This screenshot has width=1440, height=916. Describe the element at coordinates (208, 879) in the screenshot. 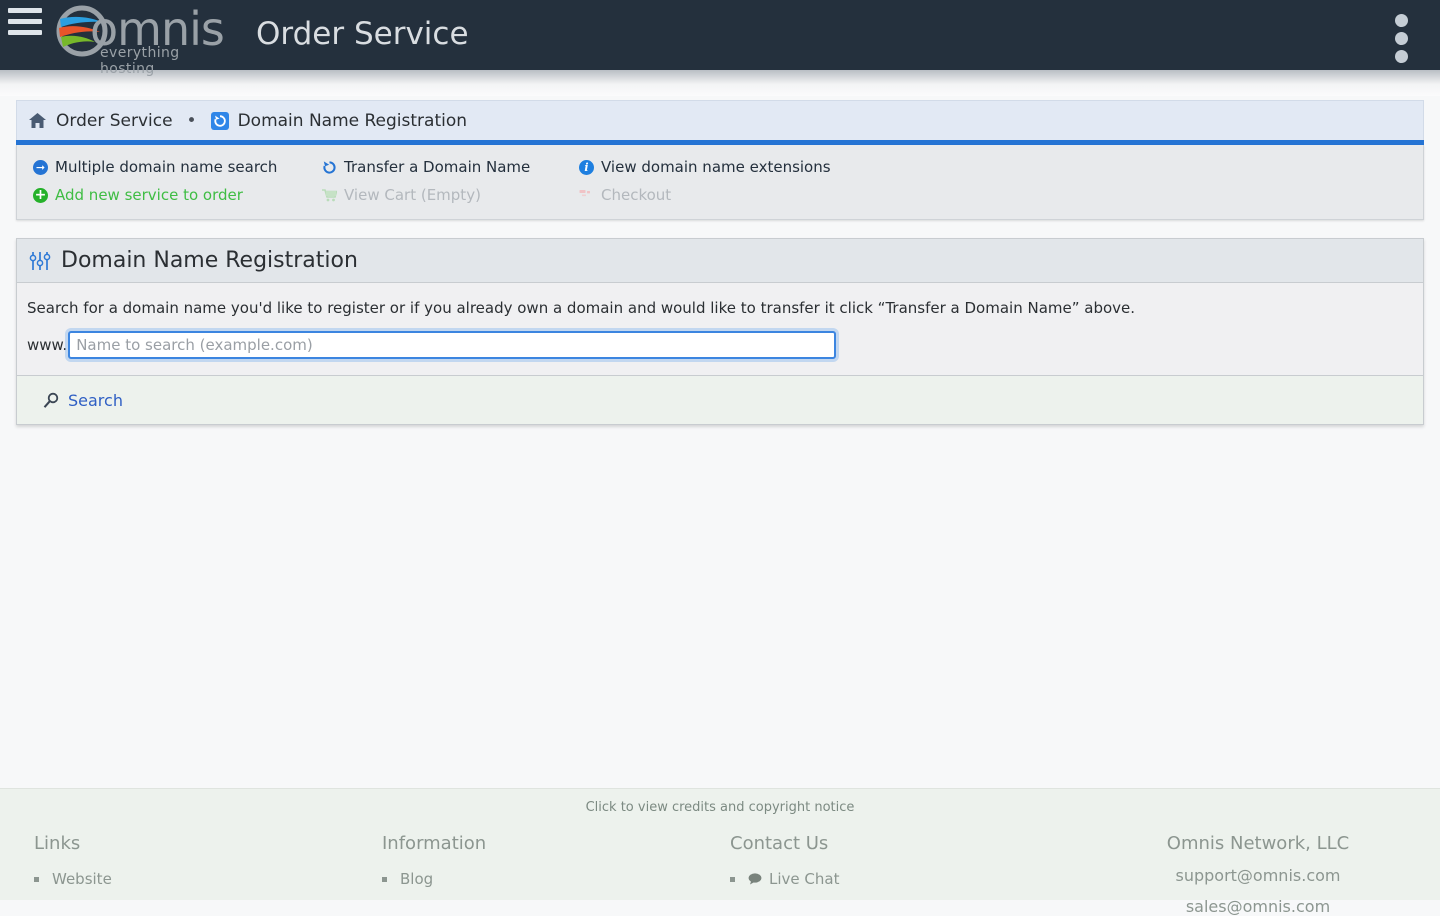

I see `footer-link-website: Website` at that location.